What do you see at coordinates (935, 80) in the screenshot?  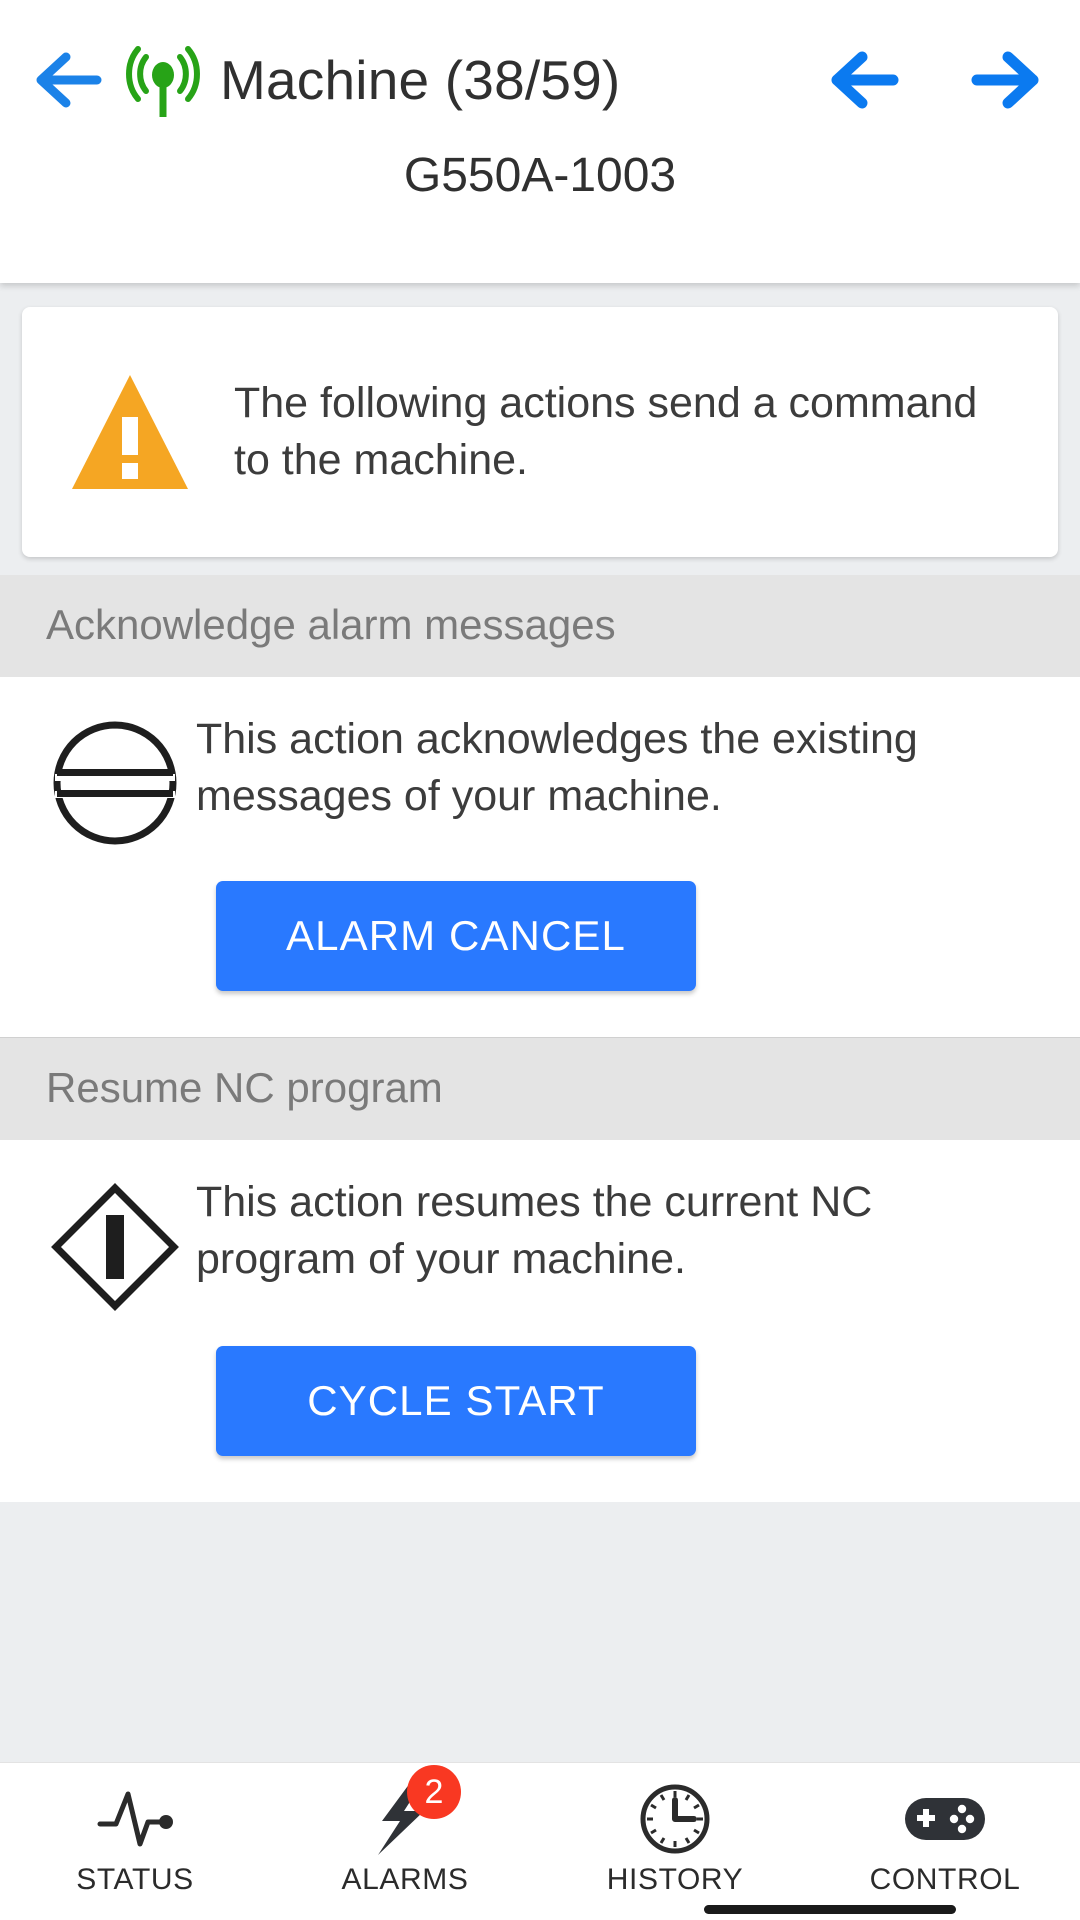 I see `record-navigation` at bounding box center [935, 80].